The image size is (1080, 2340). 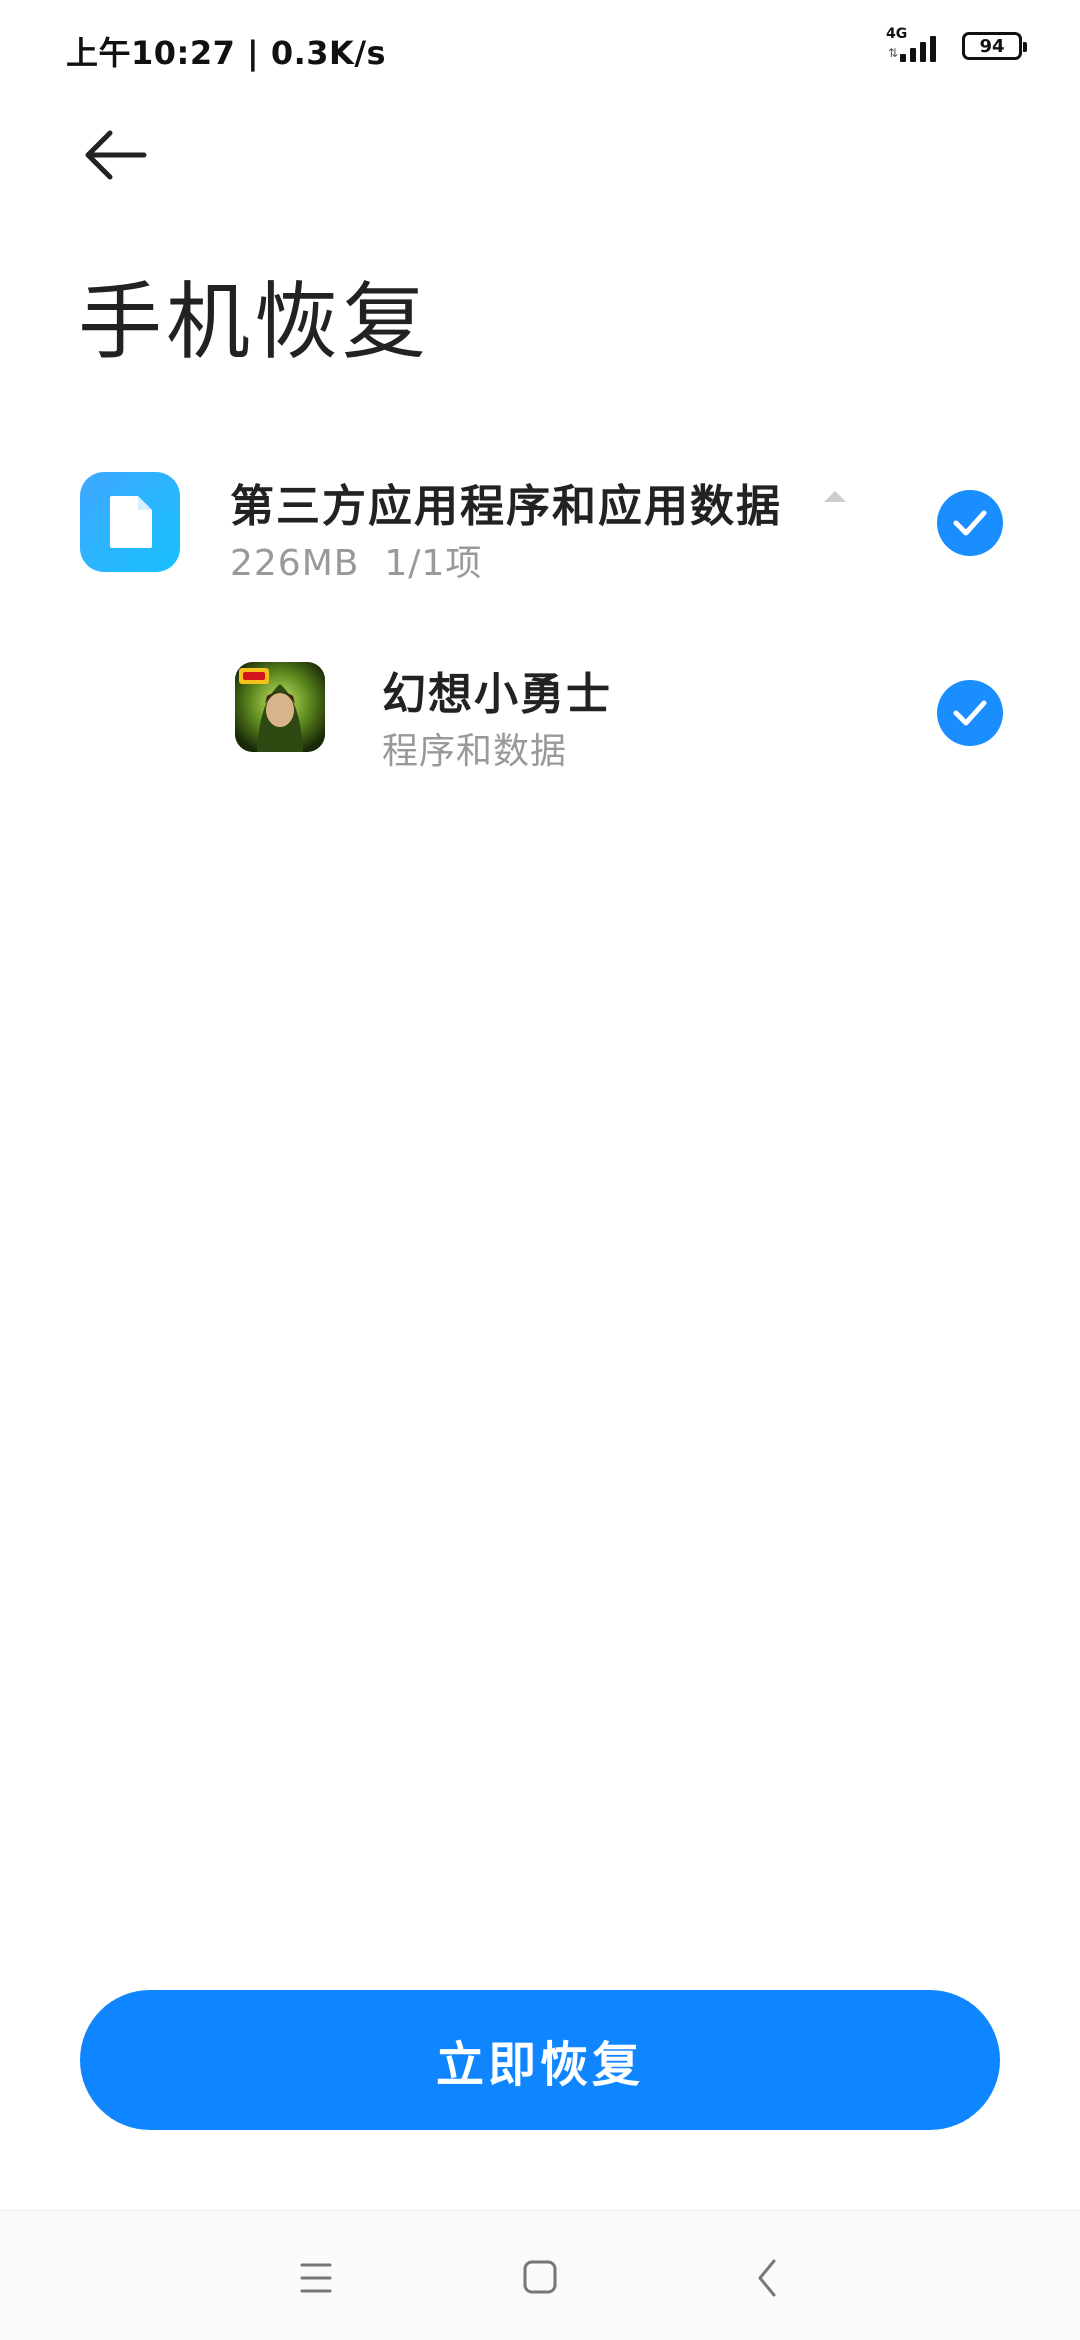 I want to click on nav-menu-button, so click(x=316, y=2278).